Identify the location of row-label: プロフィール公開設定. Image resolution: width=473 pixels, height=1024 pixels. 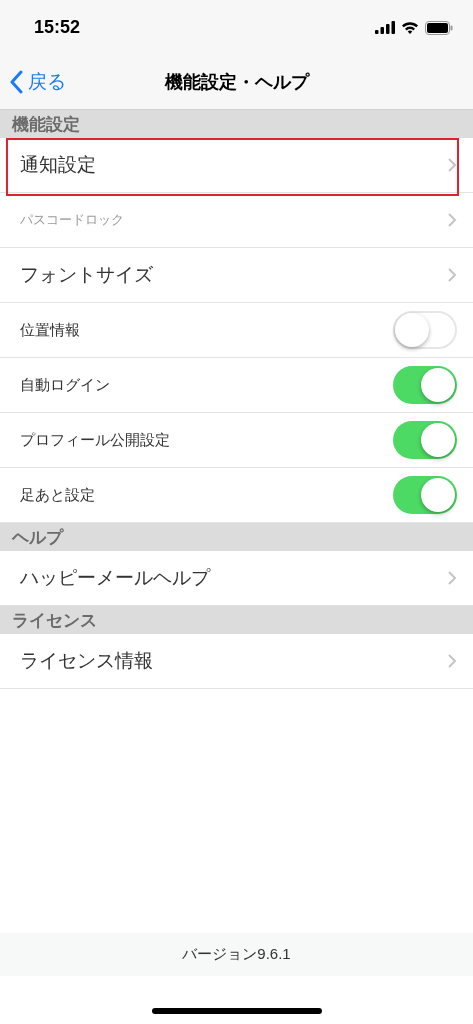
(95, 440).